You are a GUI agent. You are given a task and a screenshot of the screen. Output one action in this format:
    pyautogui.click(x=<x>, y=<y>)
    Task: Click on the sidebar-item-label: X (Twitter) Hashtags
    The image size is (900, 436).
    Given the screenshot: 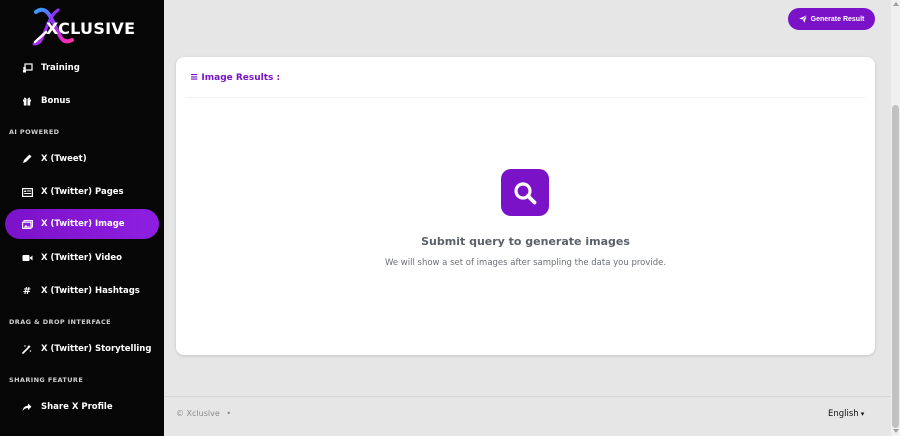 What is the action you would take?
    pyautogui.click(x=90, y=291)
    